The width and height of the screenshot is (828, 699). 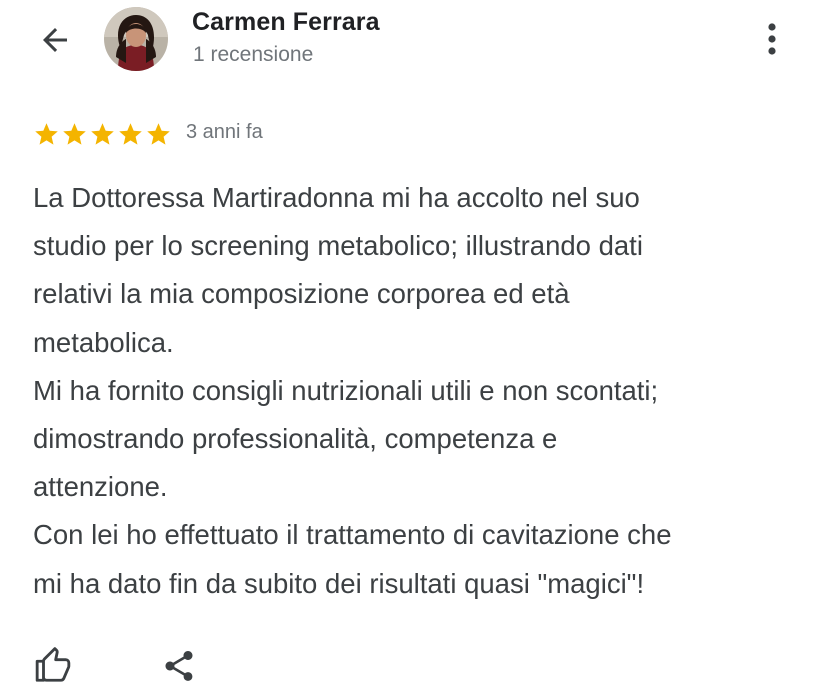 What do you see at coordinates (103, 342) in the screenshot?
I see `review-text-line: metabolica.` at bounding box center [103, 342].